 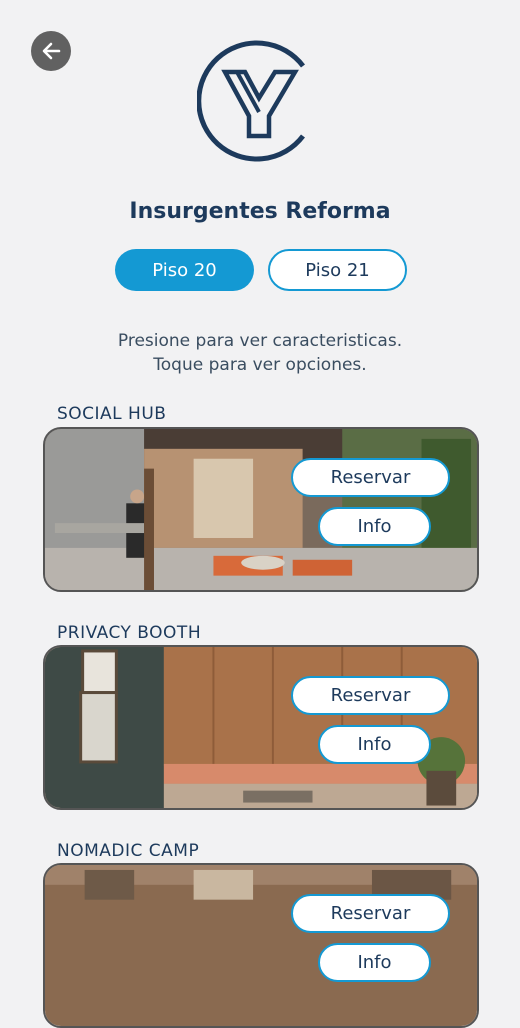 What do you see at coordinates (129, 633) in the screenshot?
I see `space-title-privacy-booth: PRIVACY BOOTH` at bounding box center [129, 633].